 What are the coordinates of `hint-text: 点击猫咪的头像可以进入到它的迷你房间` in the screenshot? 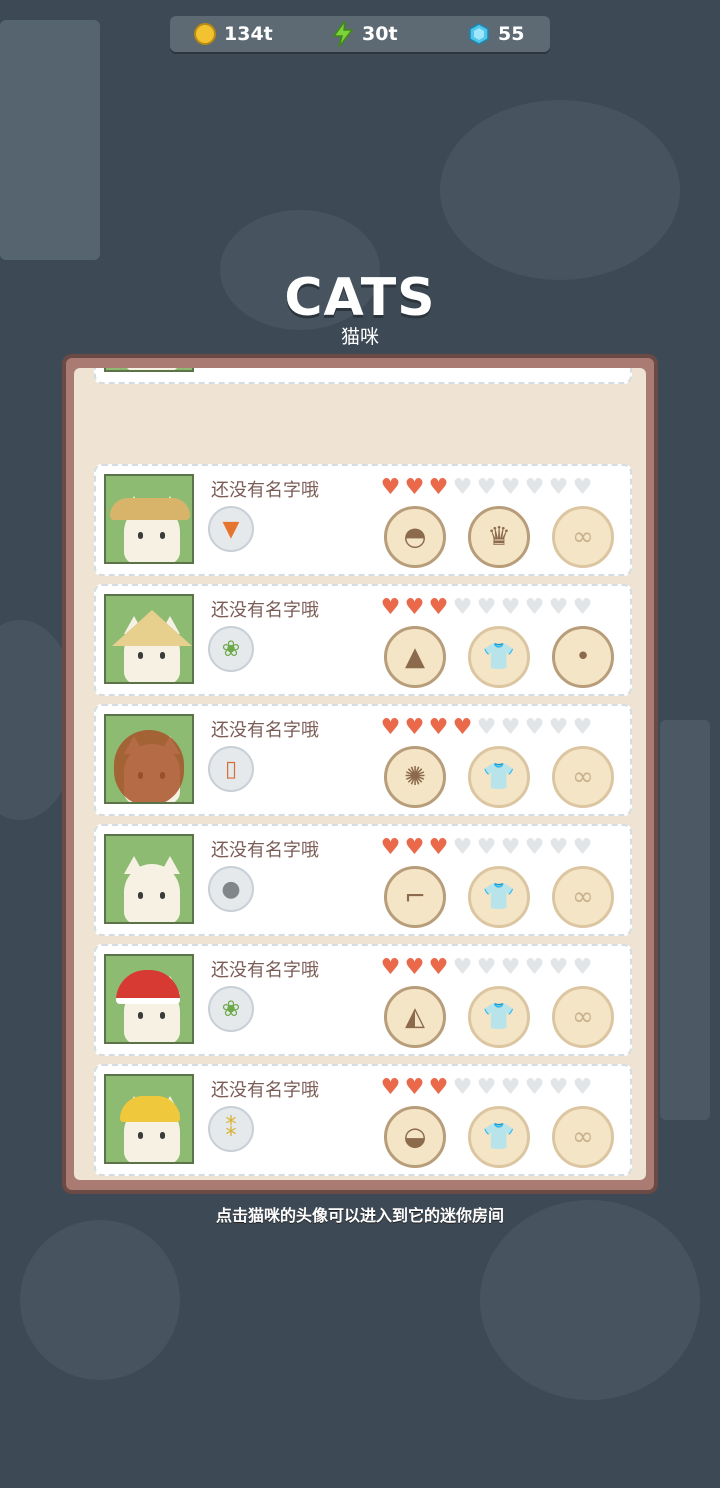 It's located at (359, 1215).